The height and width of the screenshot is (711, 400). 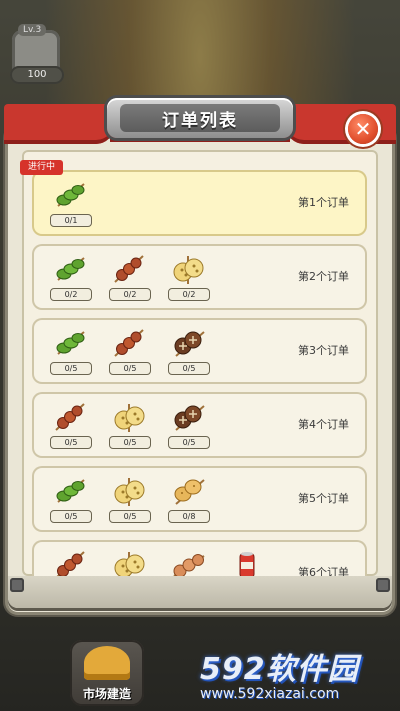 I want to click on order-label: 第1个订单, so click(x=323, y=202).